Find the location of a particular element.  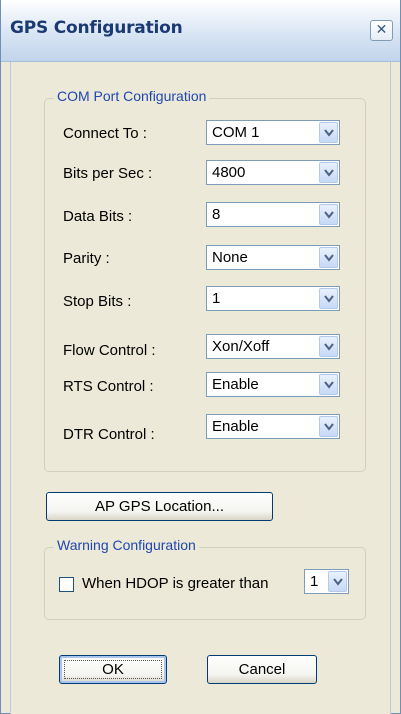

dialog-title: GPS Configuration is located at coordinates (96, 28).